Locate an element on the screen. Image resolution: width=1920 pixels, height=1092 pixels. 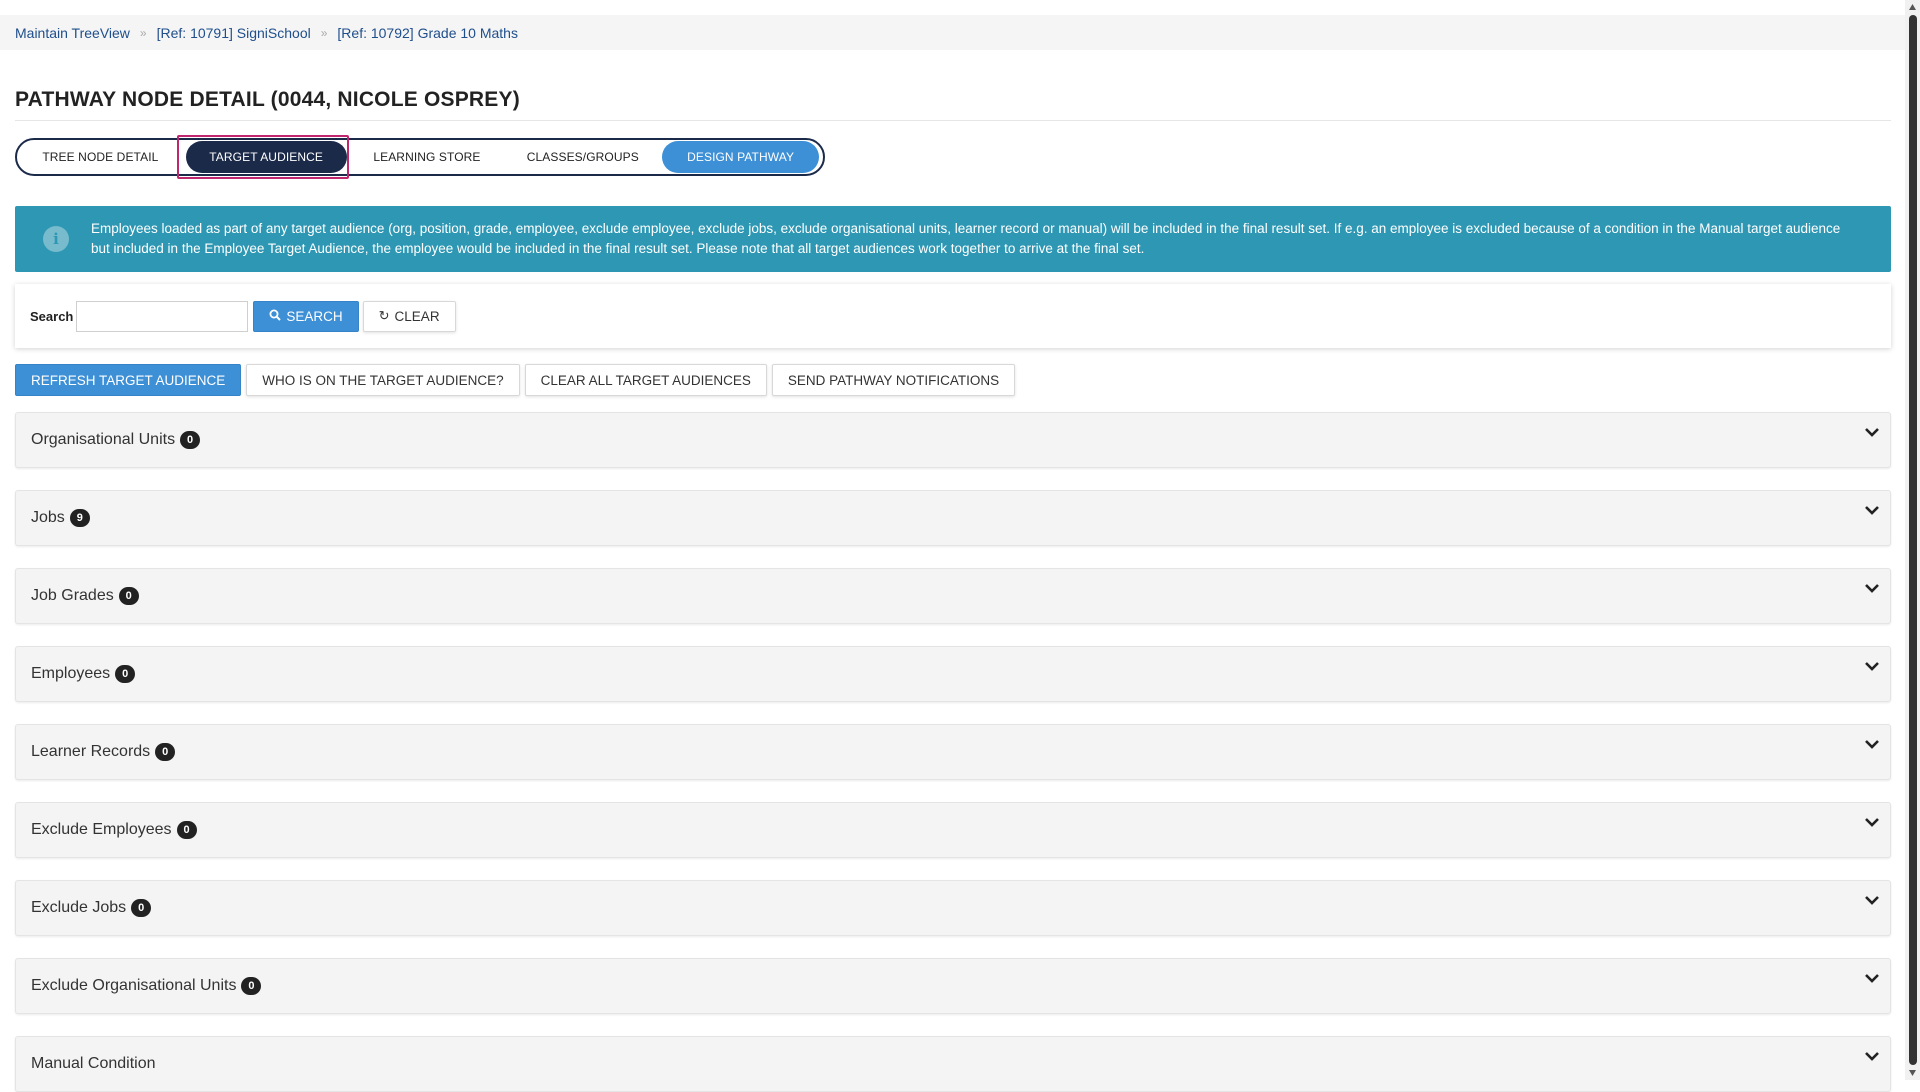
accordion-section: Employees 0 is located at coordinates (953, 674).